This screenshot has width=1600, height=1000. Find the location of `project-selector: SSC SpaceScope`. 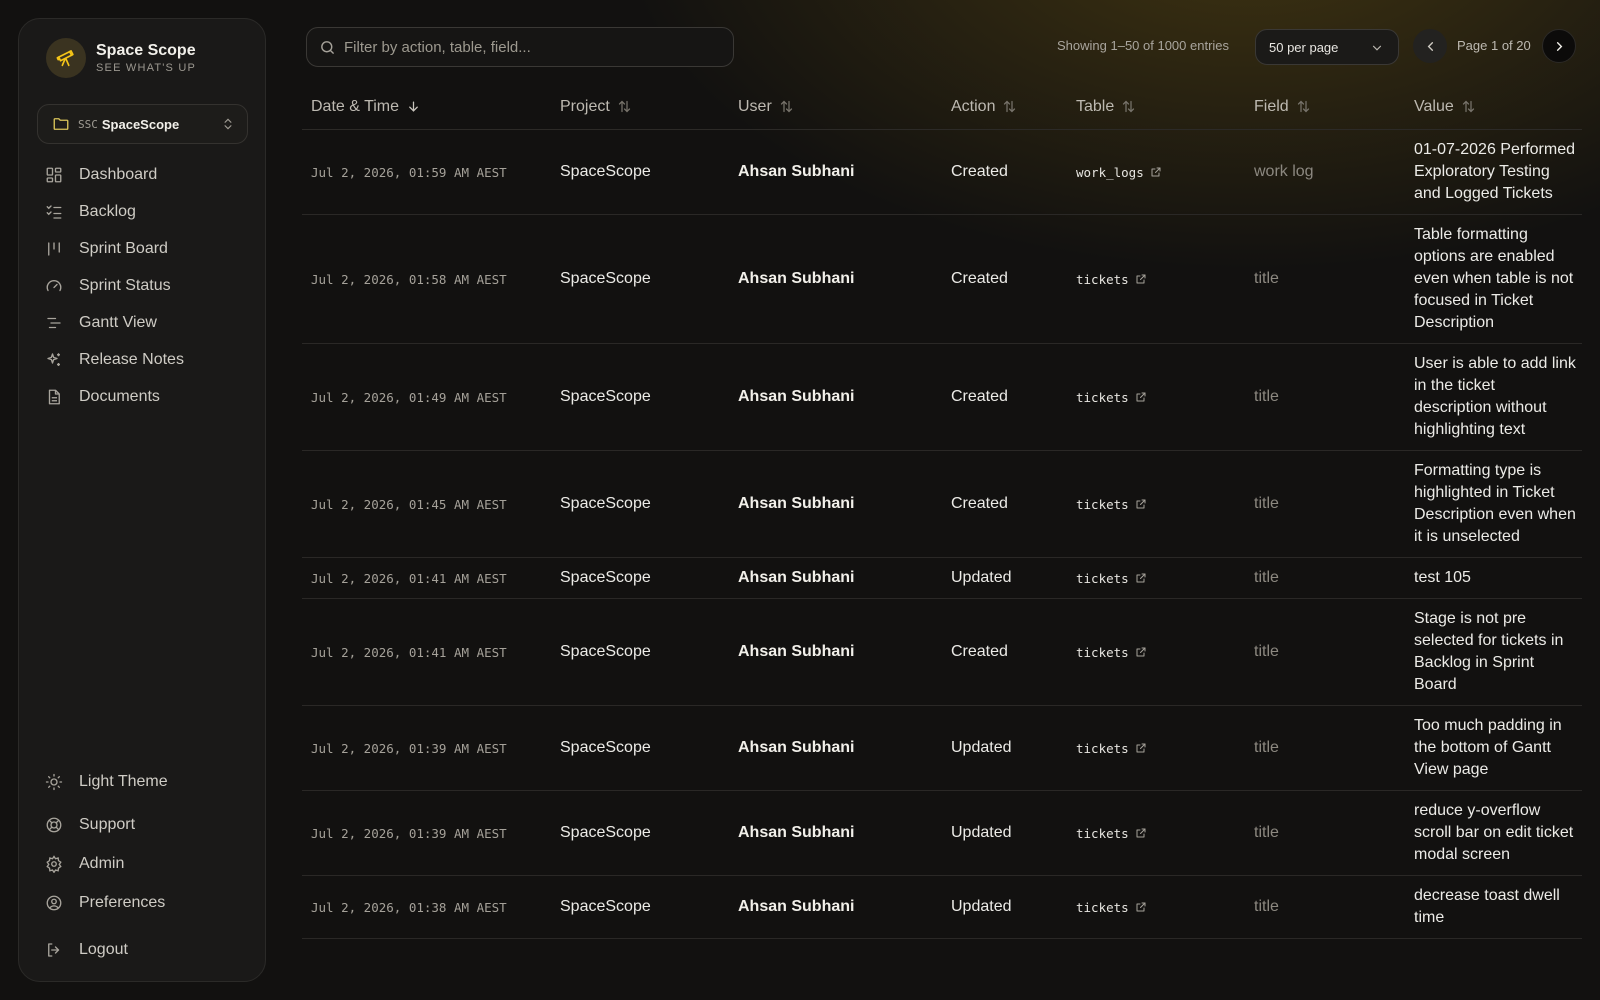

project-selector: SSC SpaceScope is located at coordinates (142, 124).